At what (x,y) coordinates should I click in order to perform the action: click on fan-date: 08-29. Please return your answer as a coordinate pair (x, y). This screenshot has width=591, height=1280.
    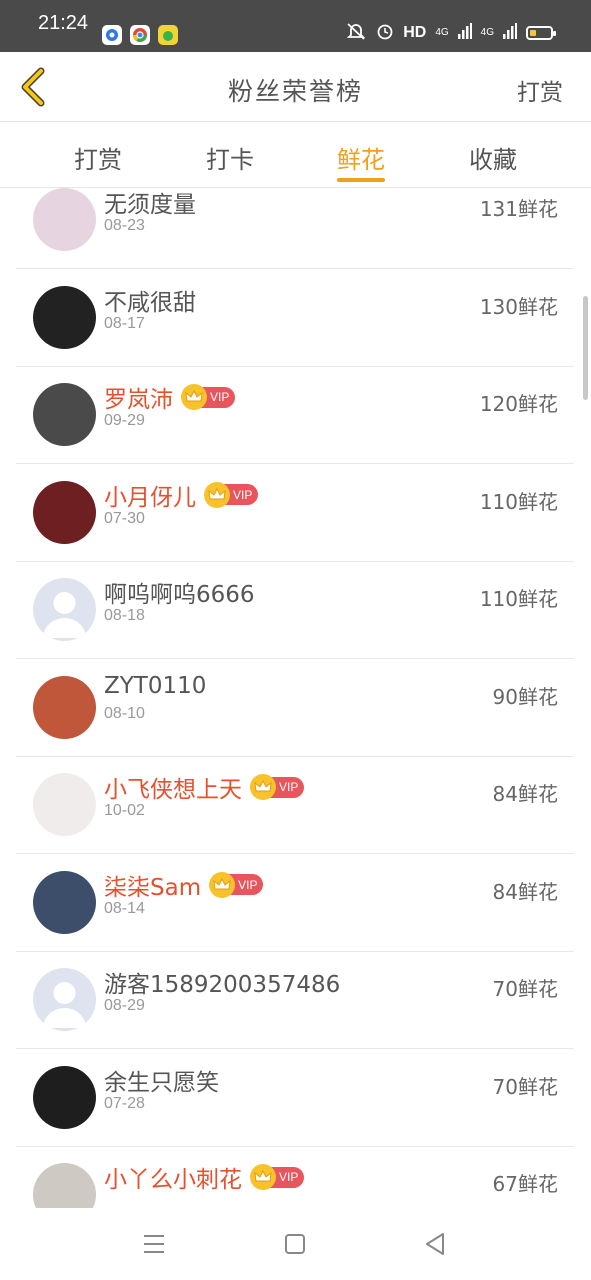
    Looking at the image, I should click on (124, 1005).